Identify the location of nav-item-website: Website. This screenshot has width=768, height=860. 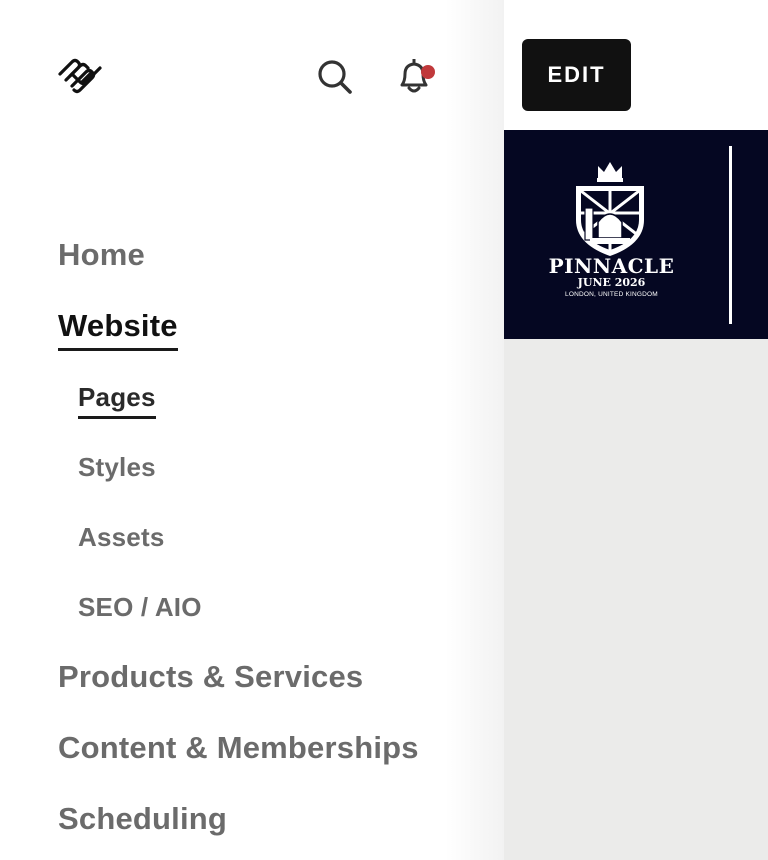
(118, 329).